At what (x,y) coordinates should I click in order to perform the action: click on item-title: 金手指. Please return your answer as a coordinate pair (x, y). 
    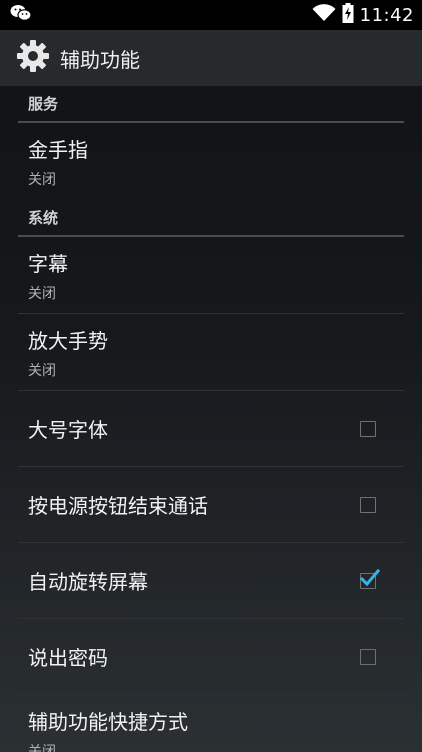
    Looking at the image, I should click on (58, 150).